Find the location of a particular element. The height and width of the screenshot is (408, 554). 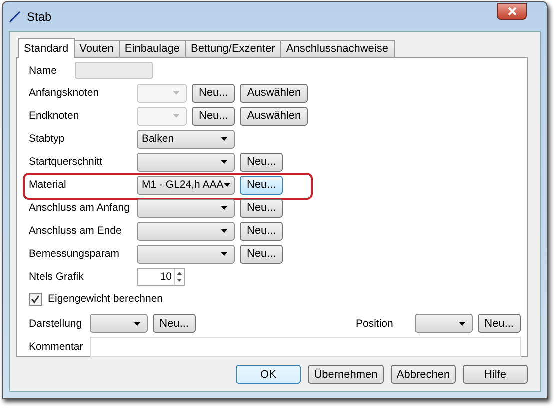

dialog-button: OK is located at coordinates (268, 374).